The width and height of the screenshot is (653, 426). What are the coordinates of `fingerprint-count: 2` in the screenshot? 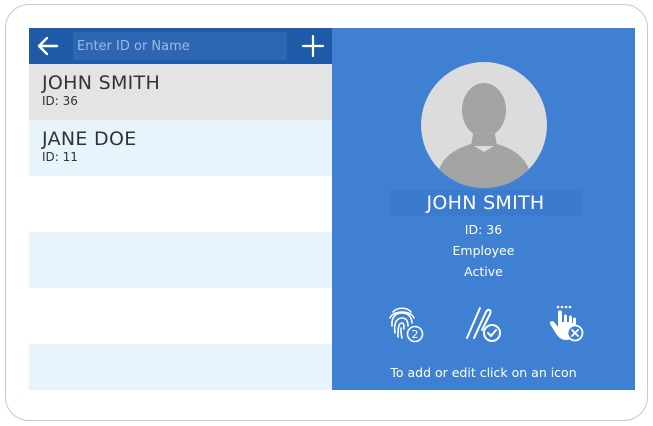 It's located at (415, 334).